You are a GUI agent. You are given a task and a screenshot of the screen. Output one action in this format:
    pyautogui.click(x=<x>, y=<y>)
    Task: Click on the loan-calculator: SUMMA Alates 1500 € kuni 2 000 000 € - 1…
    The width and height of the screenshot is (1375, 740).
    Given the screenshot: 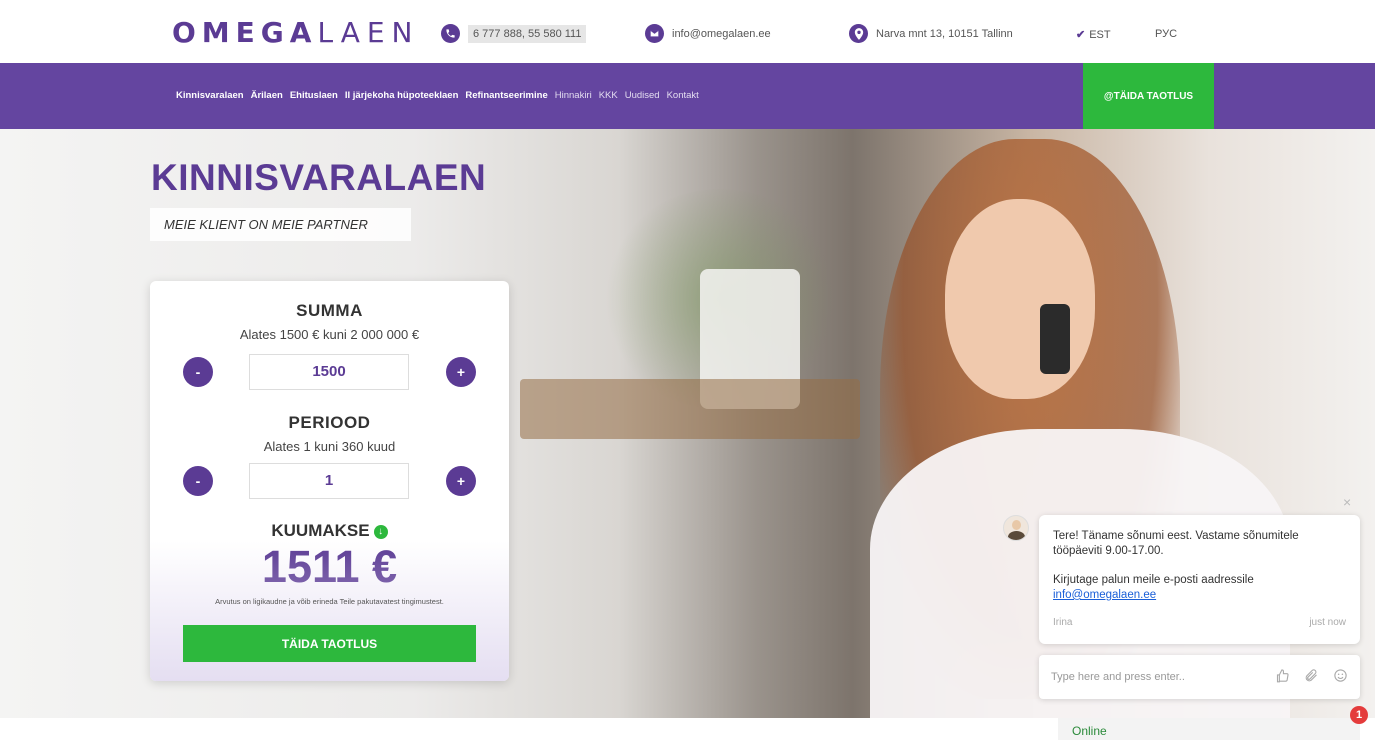 What is the action you would take?
    pyautogui.click(x=329, y=481)
    